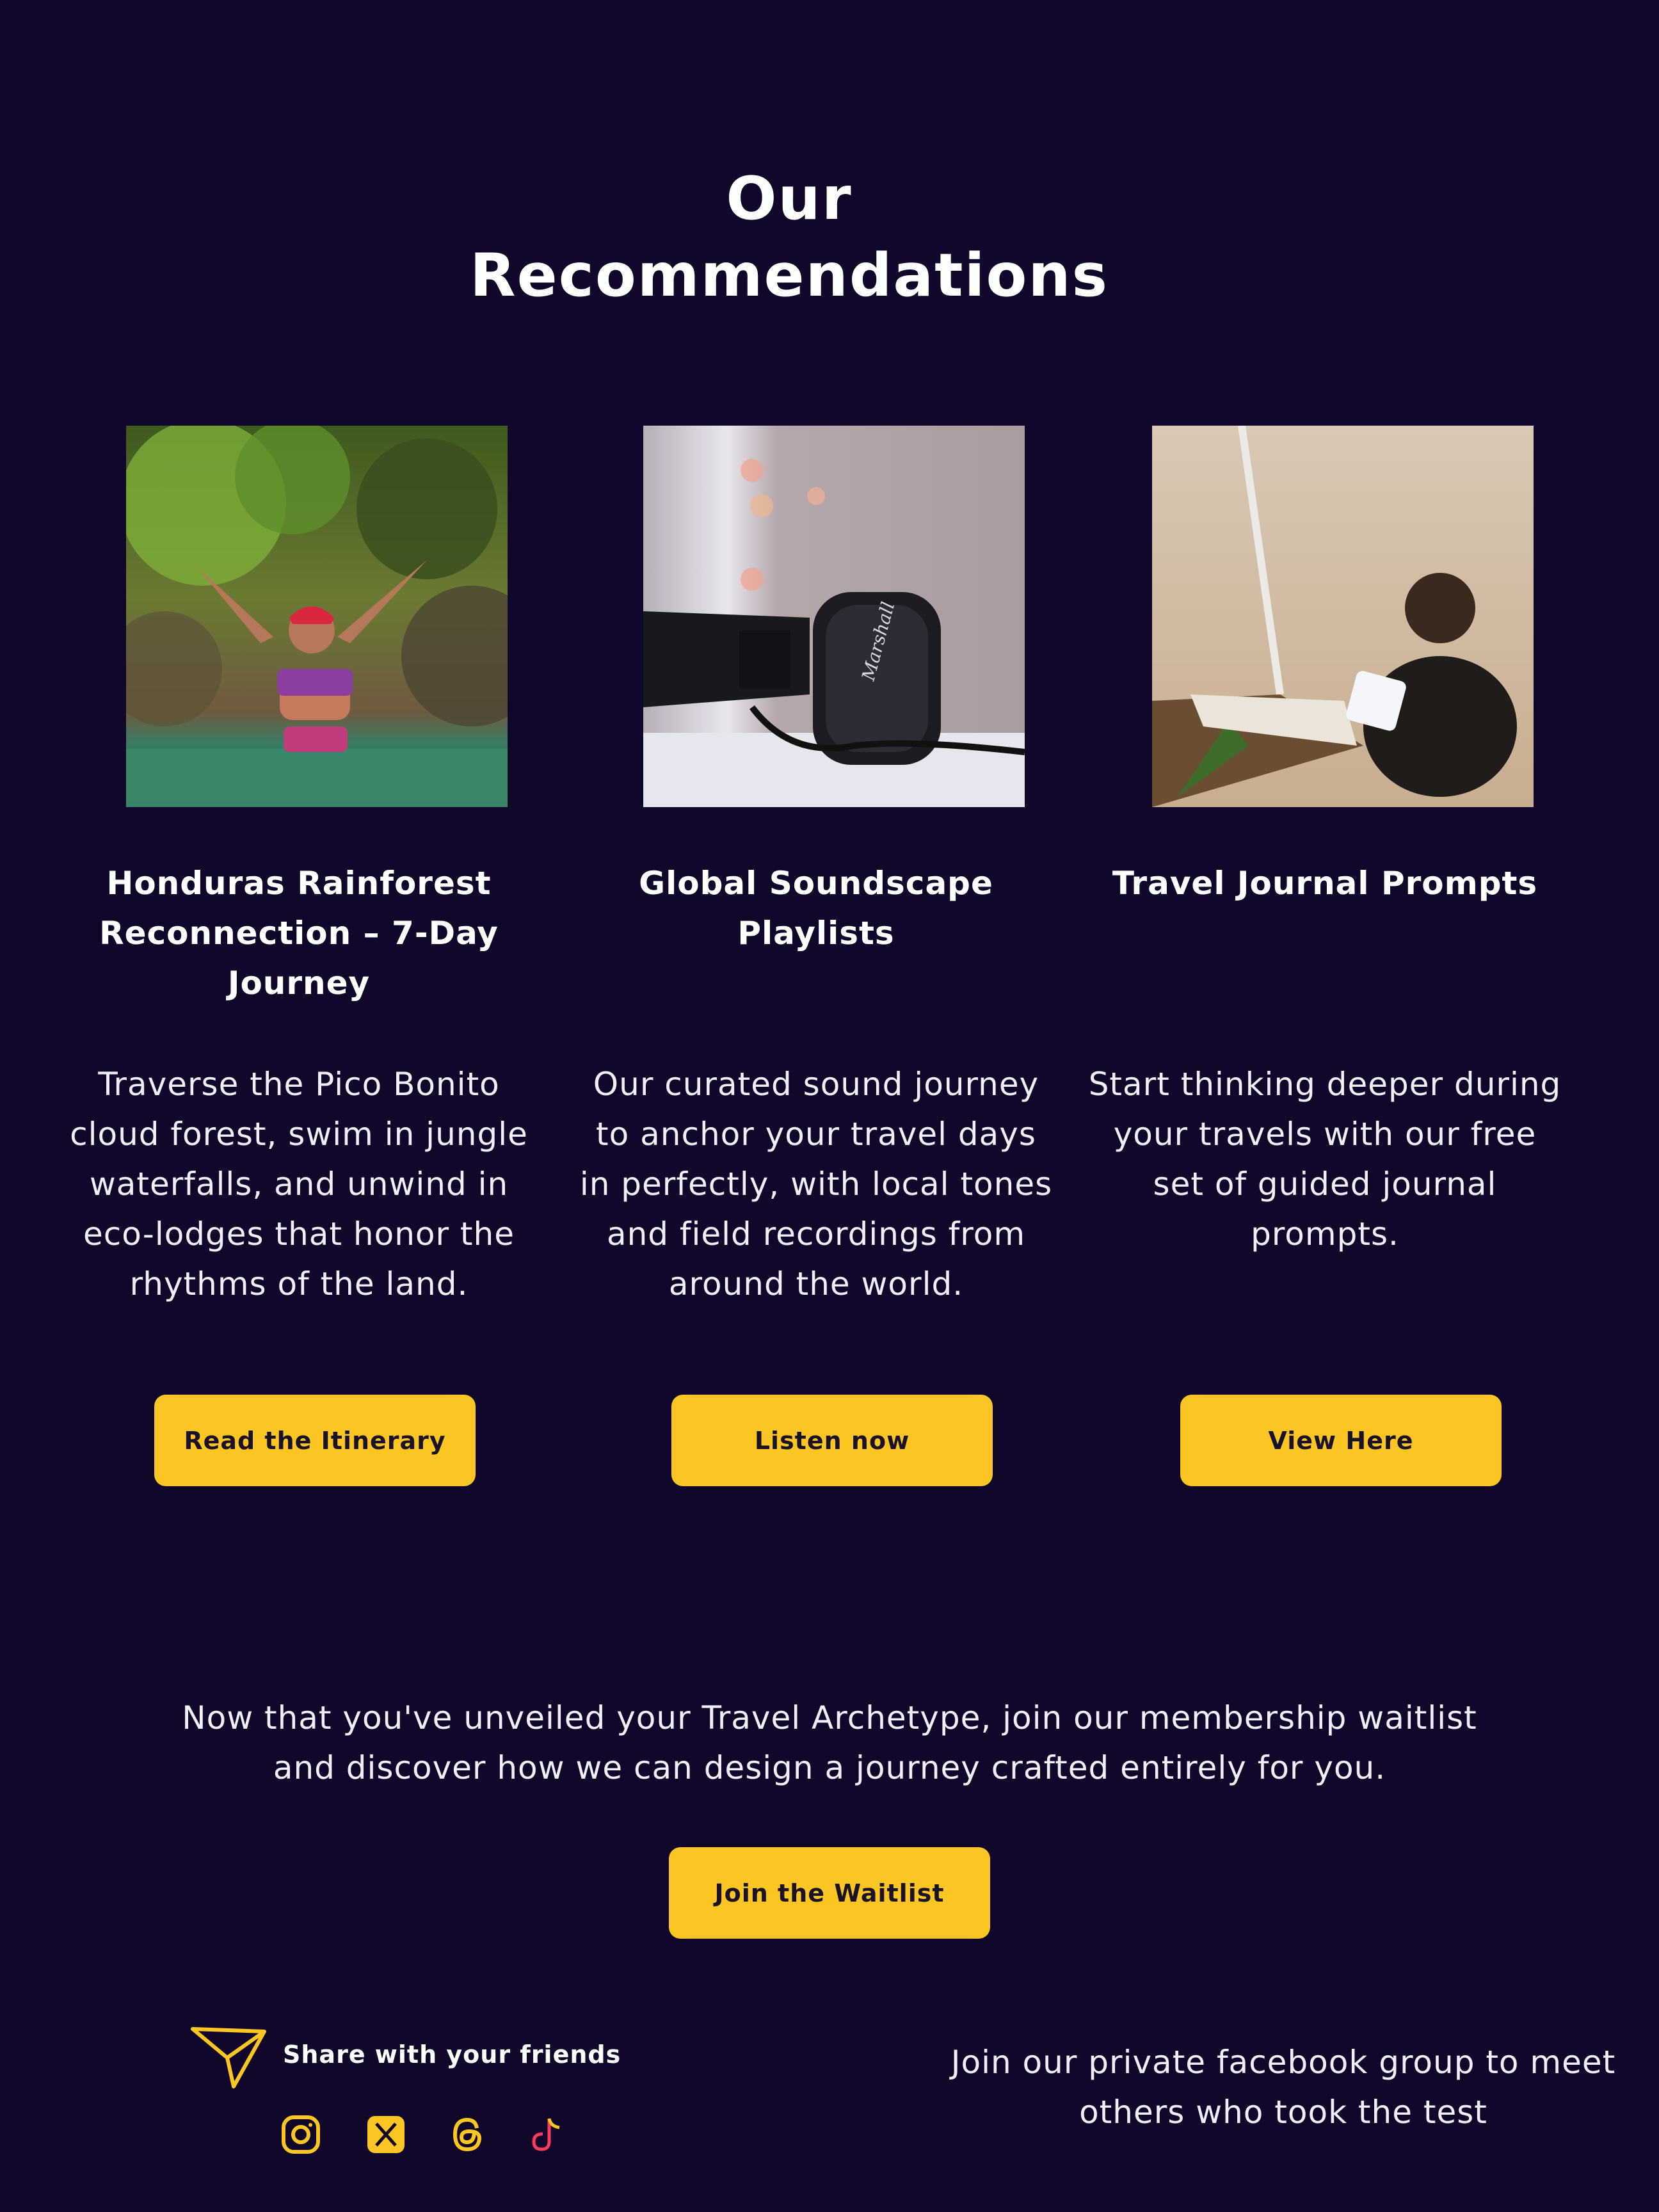 This screenshot has width=1659, height=2212. I want to click on read-itinerary-button: Read the Itinerary, so click(315, 1440).